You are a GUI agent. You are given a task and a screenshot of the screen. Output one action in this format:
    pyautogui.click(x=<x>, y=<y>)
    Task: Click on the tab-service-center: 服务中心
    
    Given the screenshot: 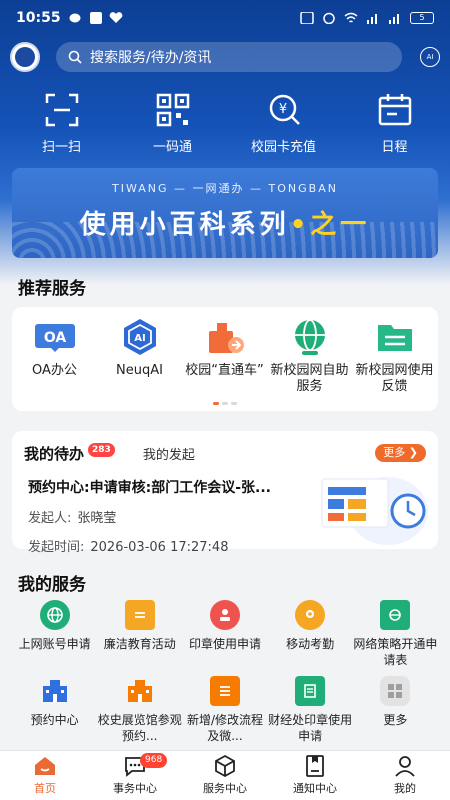 What is the action you would take?
    pyautogui.click(x=225, y=775)
    